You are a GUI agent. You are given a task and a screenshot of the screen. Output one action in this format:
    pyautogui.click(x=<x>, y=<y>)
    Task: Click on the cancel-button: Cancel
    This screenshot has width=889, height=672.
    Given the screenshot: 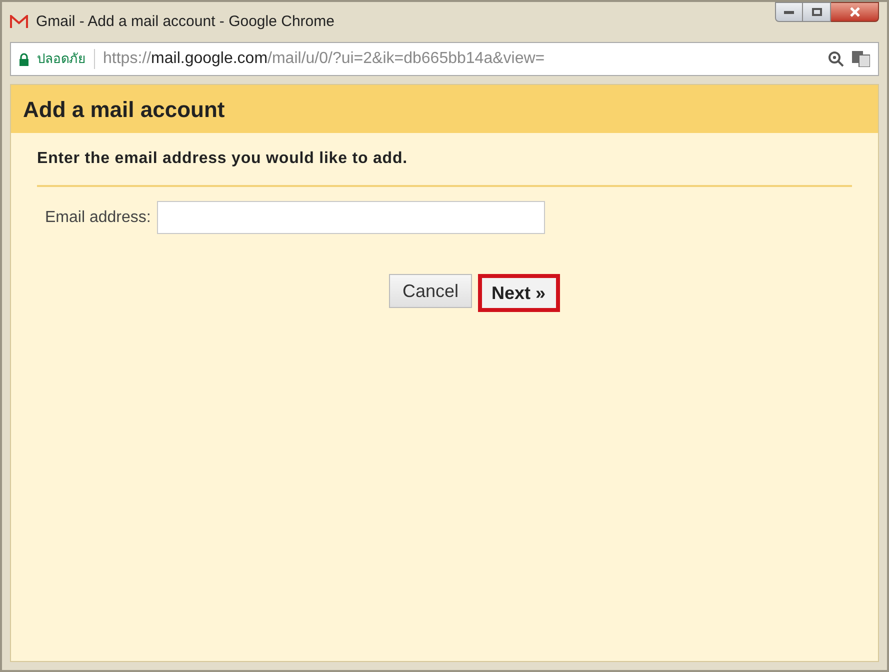 What is the action you would take?
    pyautogui.click(x=430, y=291)
    